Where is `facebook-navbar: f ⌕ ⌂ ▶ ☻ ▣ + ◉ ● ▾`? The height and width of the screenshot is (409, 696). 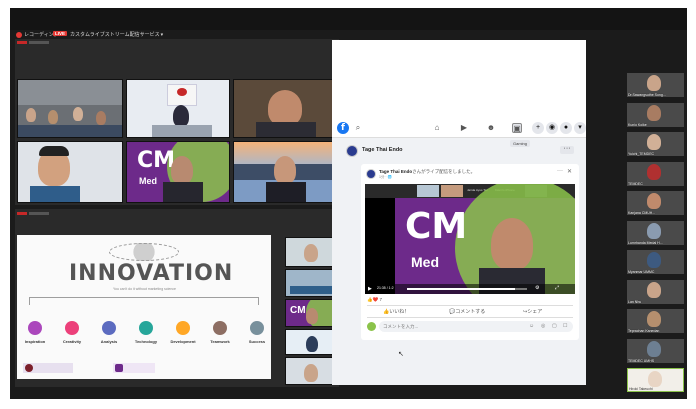
facebook-navbar: f ⌕ ⌂ ▶ ☻ ▣ + ◉ ● ▾ is located at coordinates (459, 128).